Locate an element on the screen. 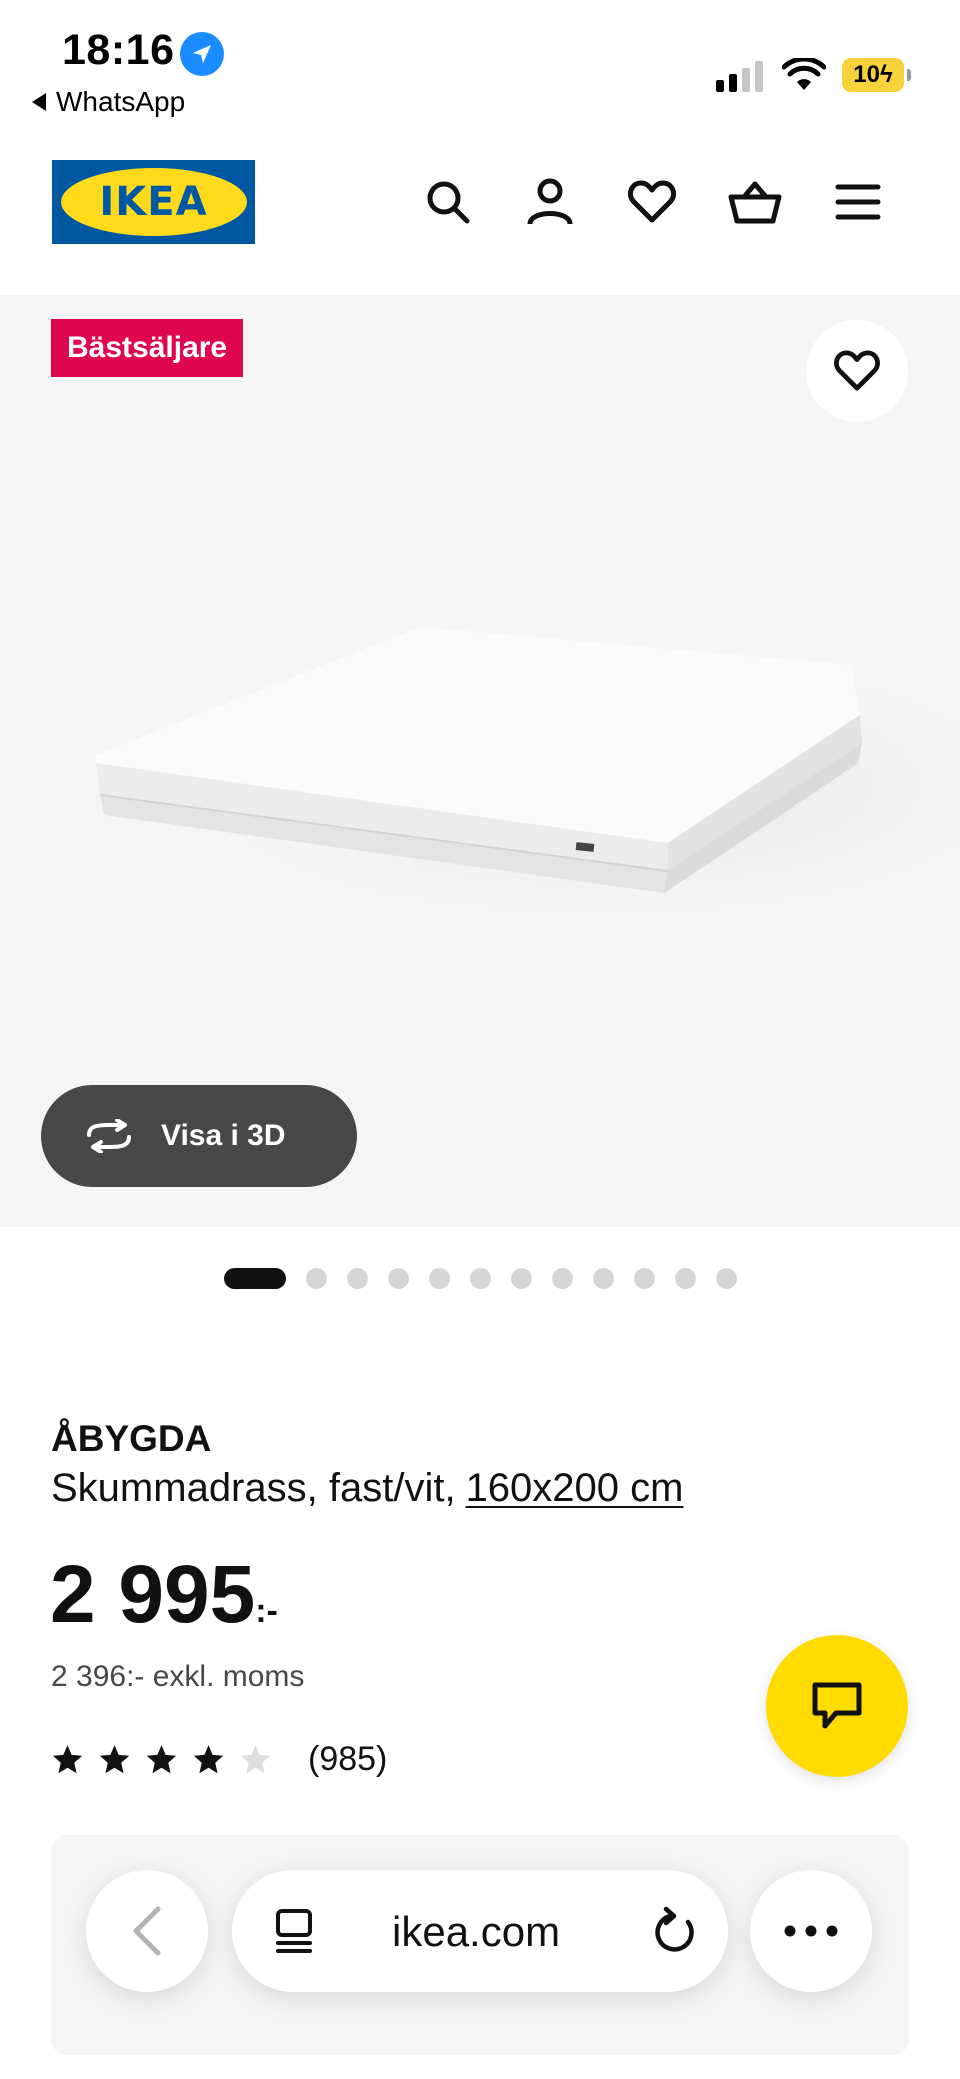 The height and width of the screenshot is (2079, 960). back-to-app-link: WhatsApp is located at coordinates (108, 102).